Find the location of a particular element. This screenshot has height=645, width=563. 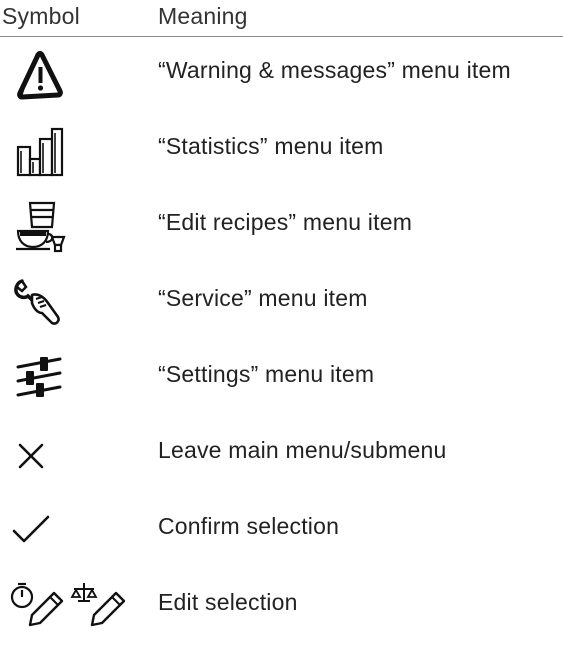

header-symbol: Symbol is located at coordinates (41, 16).